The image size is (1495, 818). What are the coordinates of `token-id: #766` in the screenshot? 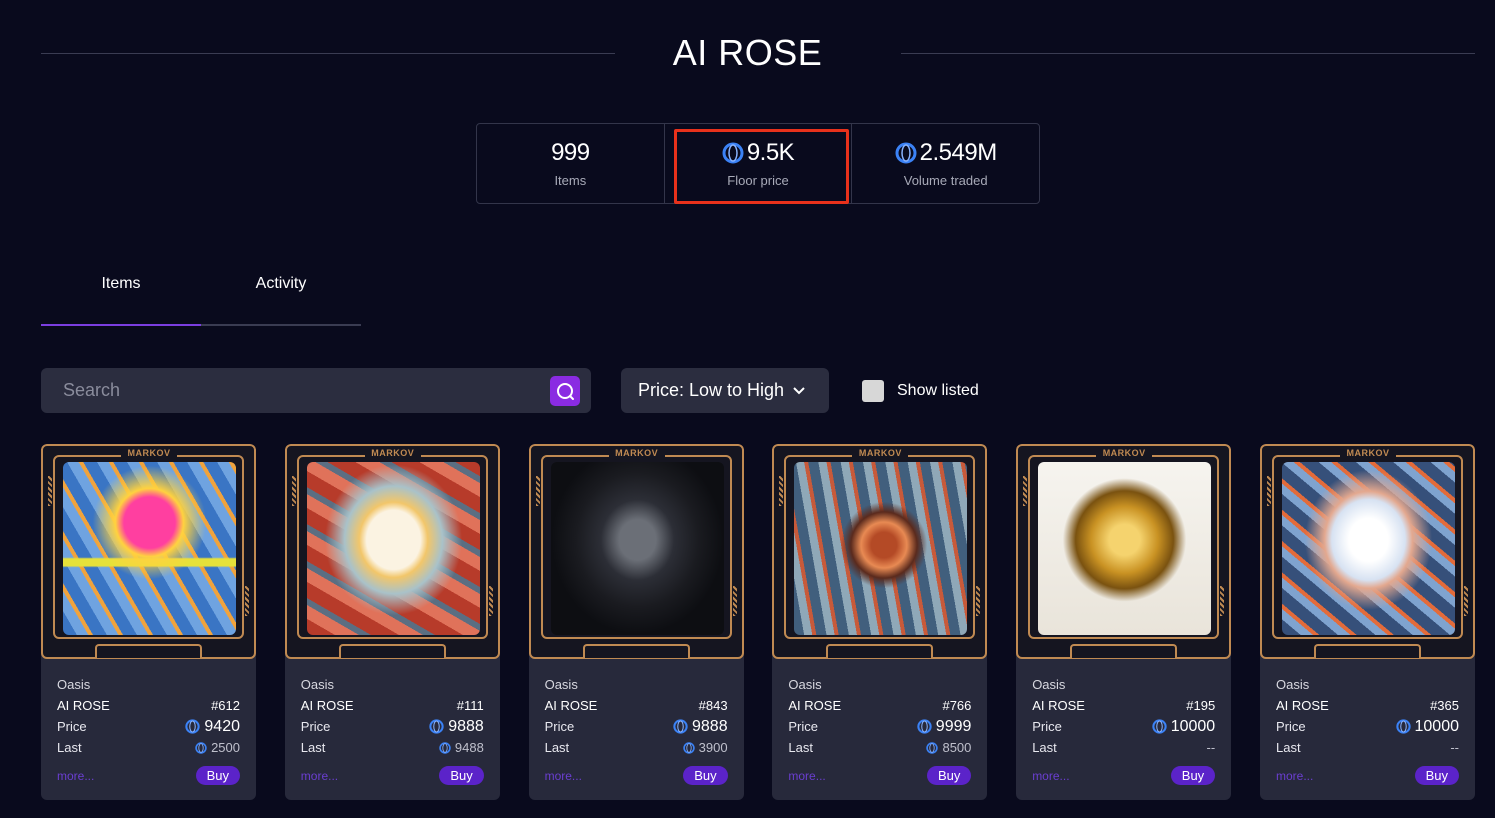 It's located at (957, 705).